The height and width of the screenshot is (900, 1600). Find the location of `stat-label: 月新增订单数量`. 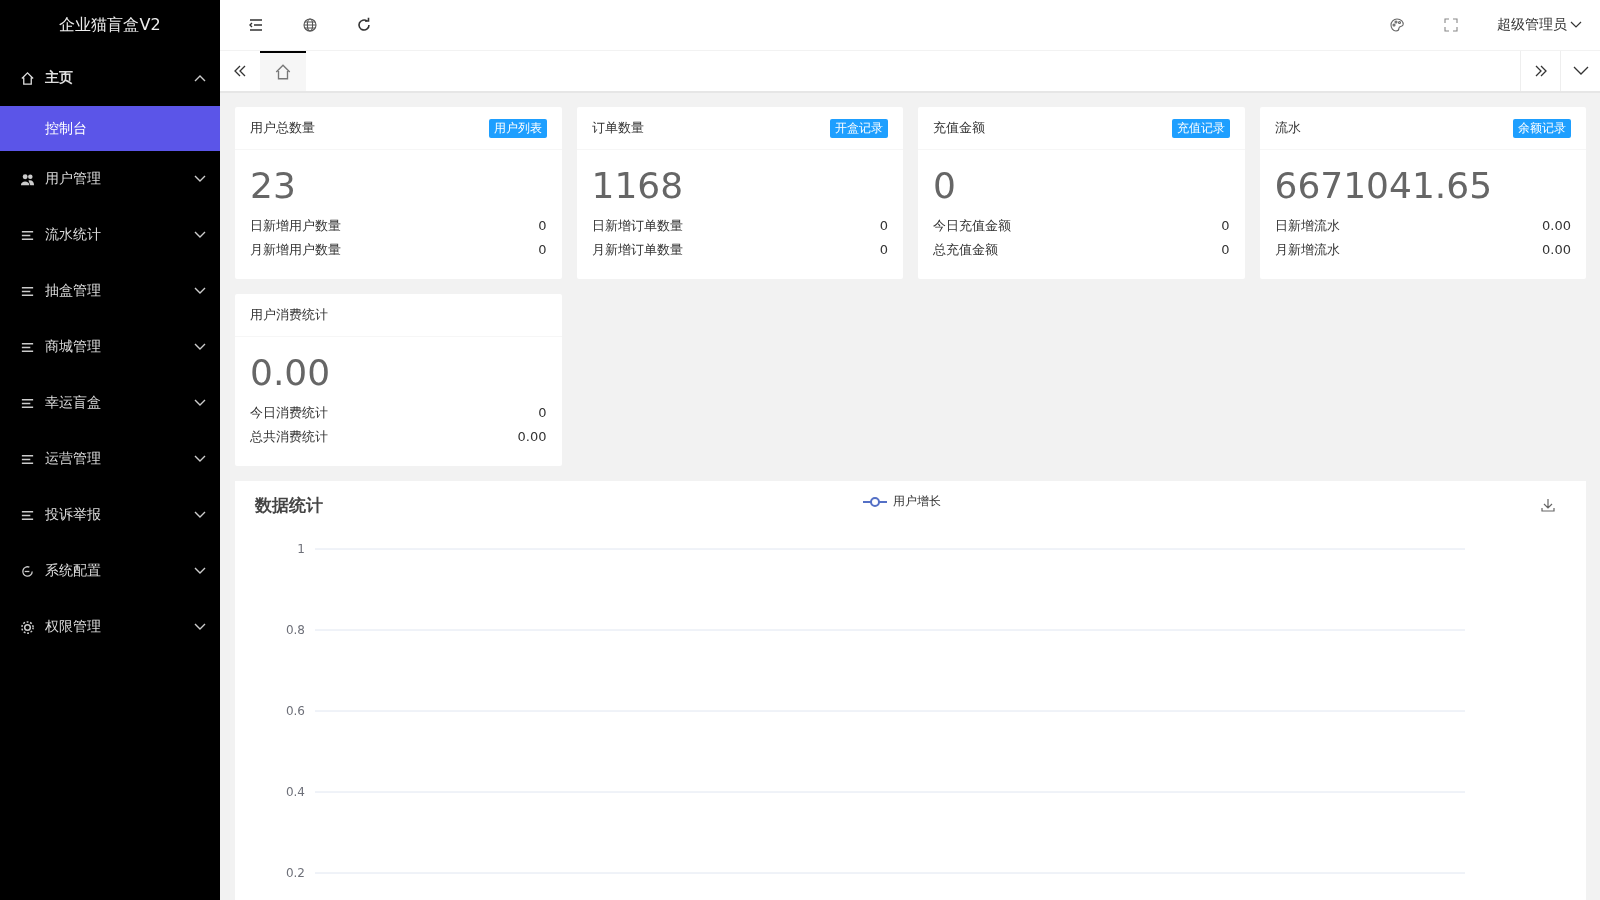

stat-label: 月新增订单数量 is located at coordinates (637, 250).